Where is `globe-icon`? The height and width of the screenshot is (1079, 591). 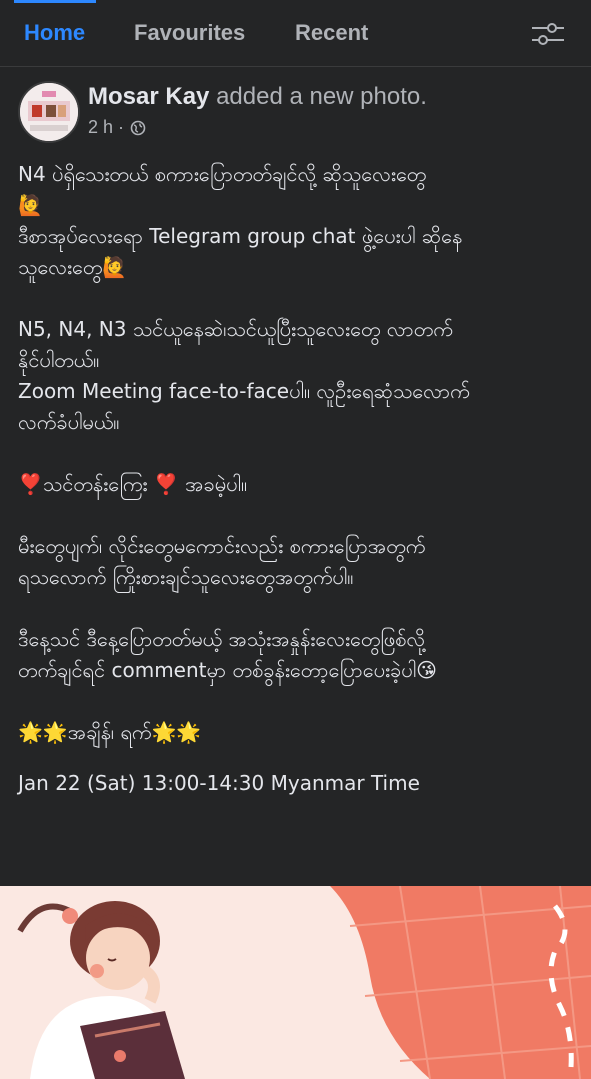
globe-icon is located at coordinates (138, 128).